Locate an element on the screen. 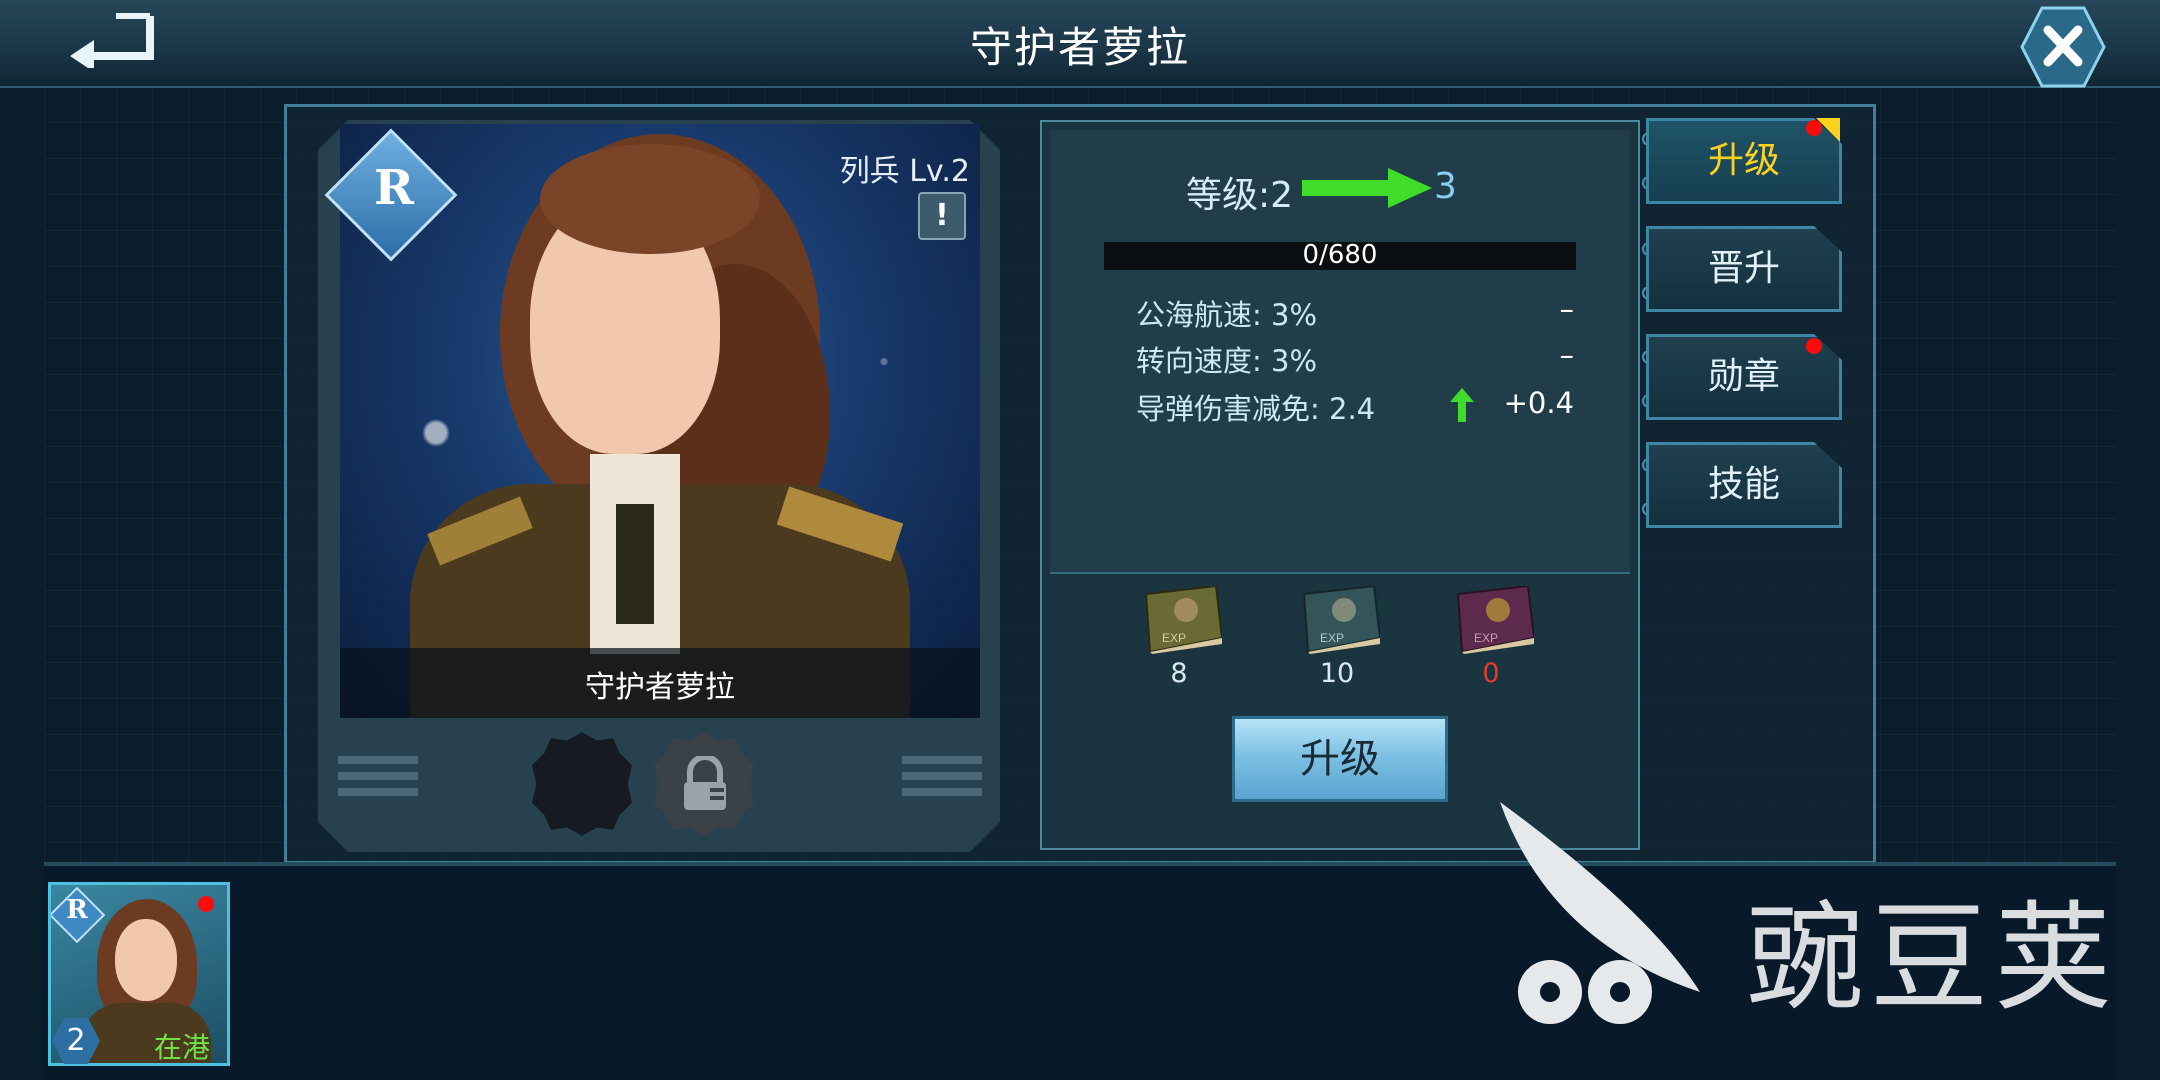  roster-rarity-letter: R is located at coordinates (77, 910).